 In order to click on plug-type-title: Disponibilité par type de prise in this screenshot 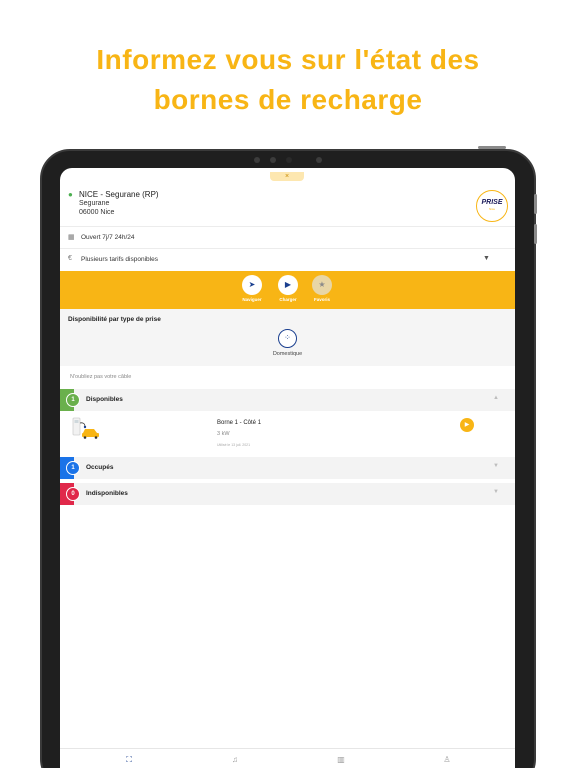, I will do `click(114, 319)`.